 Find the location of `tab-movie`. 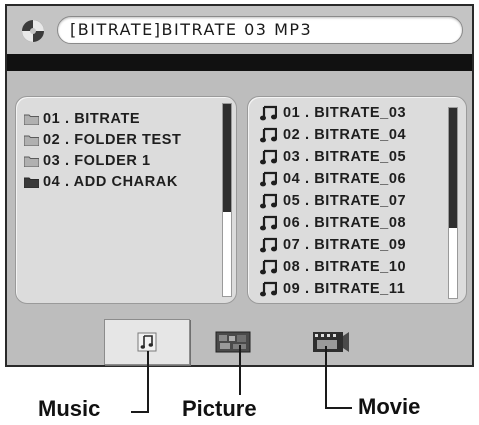

tab-movie is located at coordinates (331, 342).